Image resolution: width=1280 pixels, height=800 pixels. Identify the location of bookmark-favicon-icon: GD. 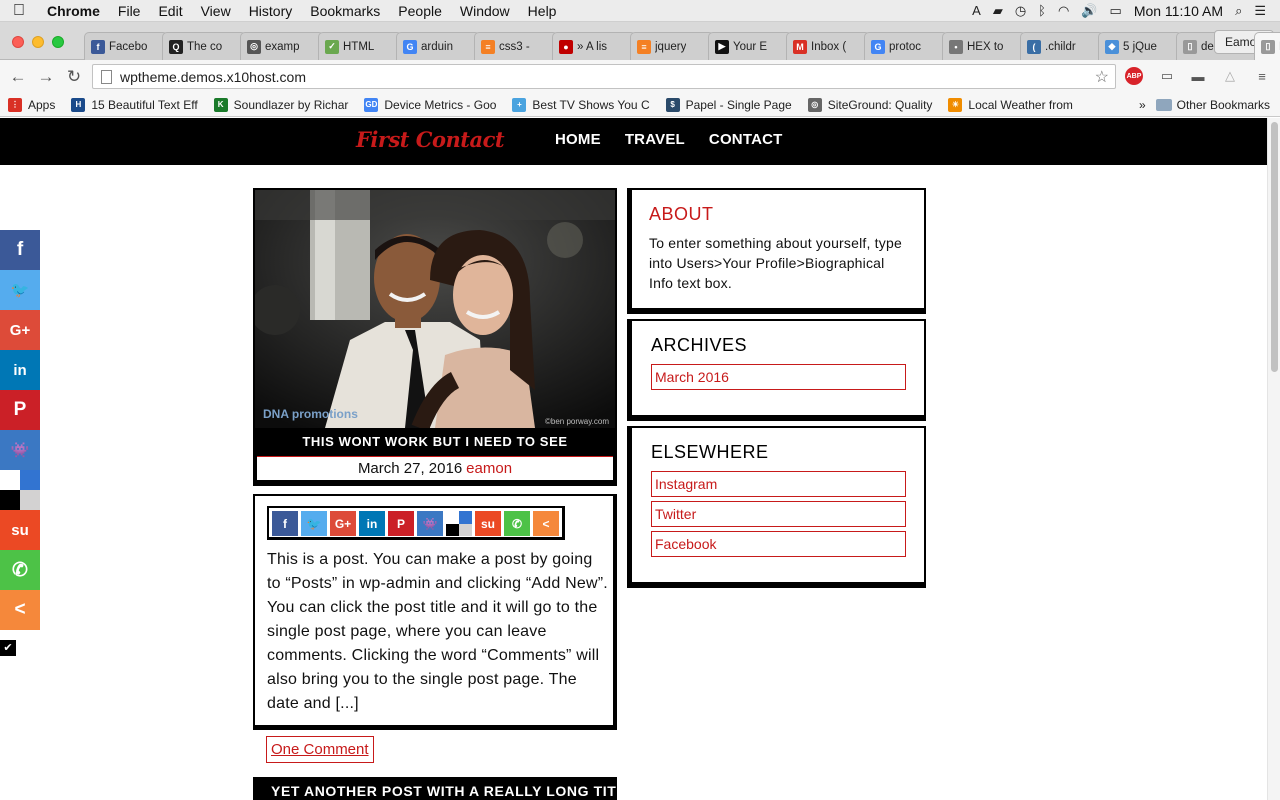
(371, 104).